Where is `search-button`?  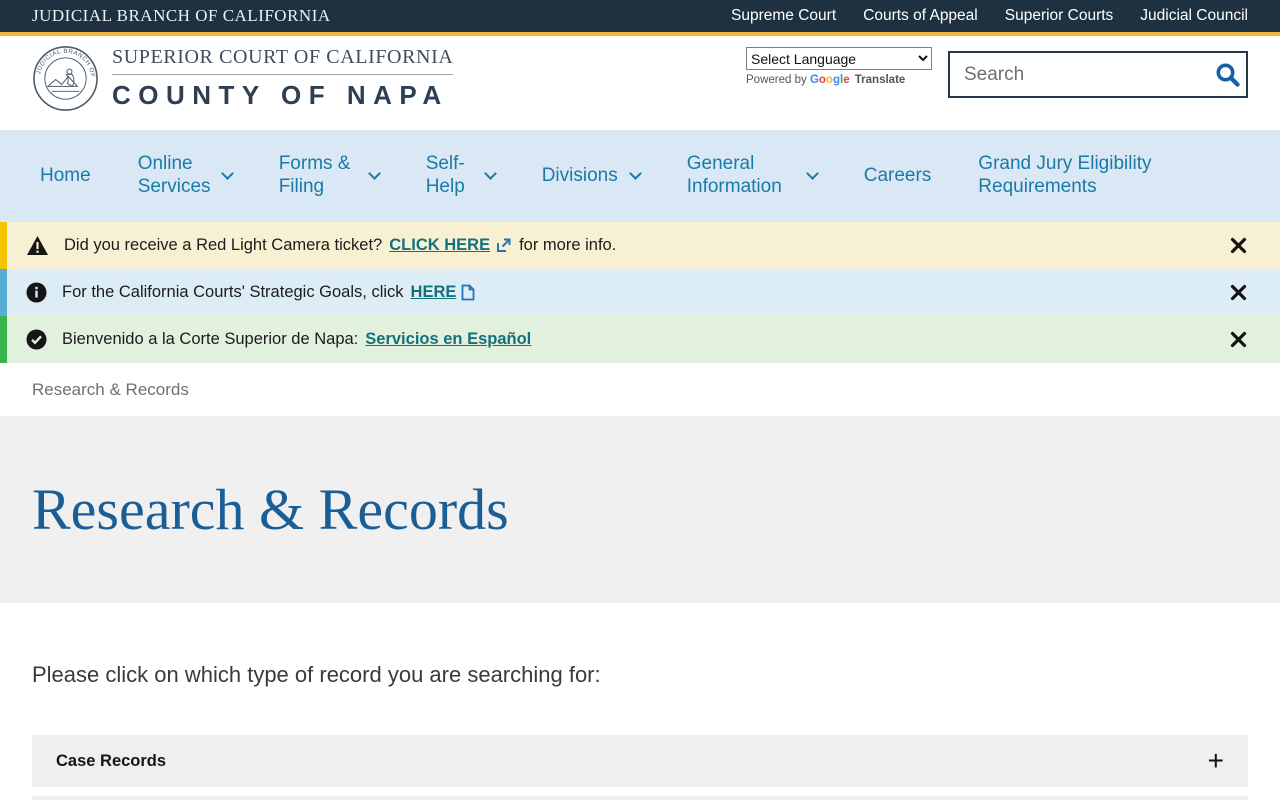
search-button is located at coordinates (1227, 74).